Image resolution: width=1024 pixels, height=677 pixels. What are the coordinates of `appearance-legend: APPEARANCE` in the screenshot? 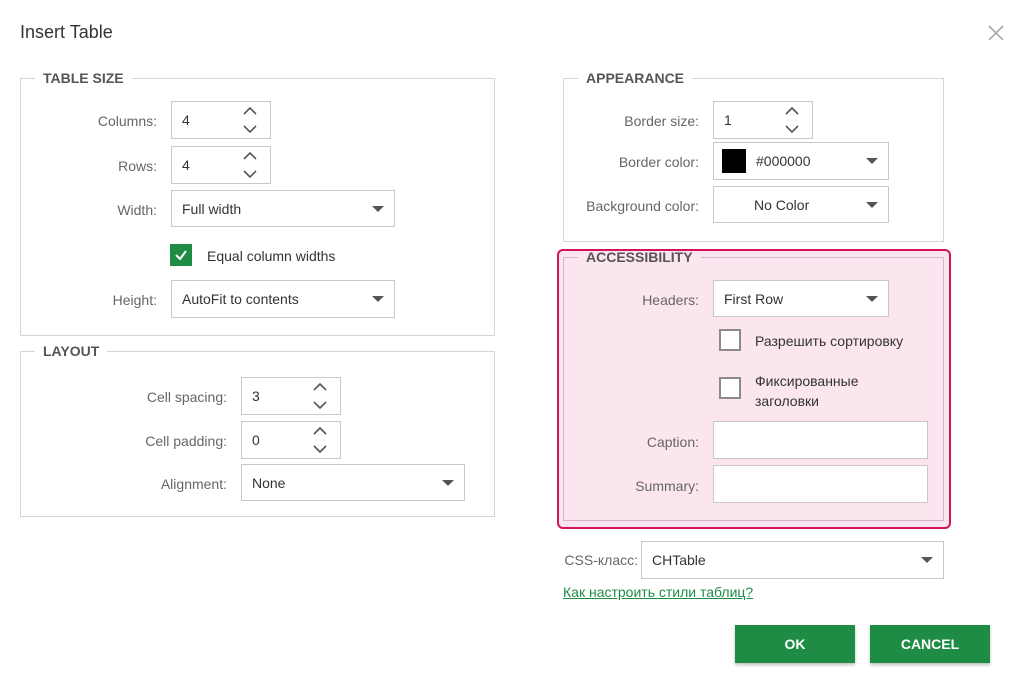 It's located at (635, 78).